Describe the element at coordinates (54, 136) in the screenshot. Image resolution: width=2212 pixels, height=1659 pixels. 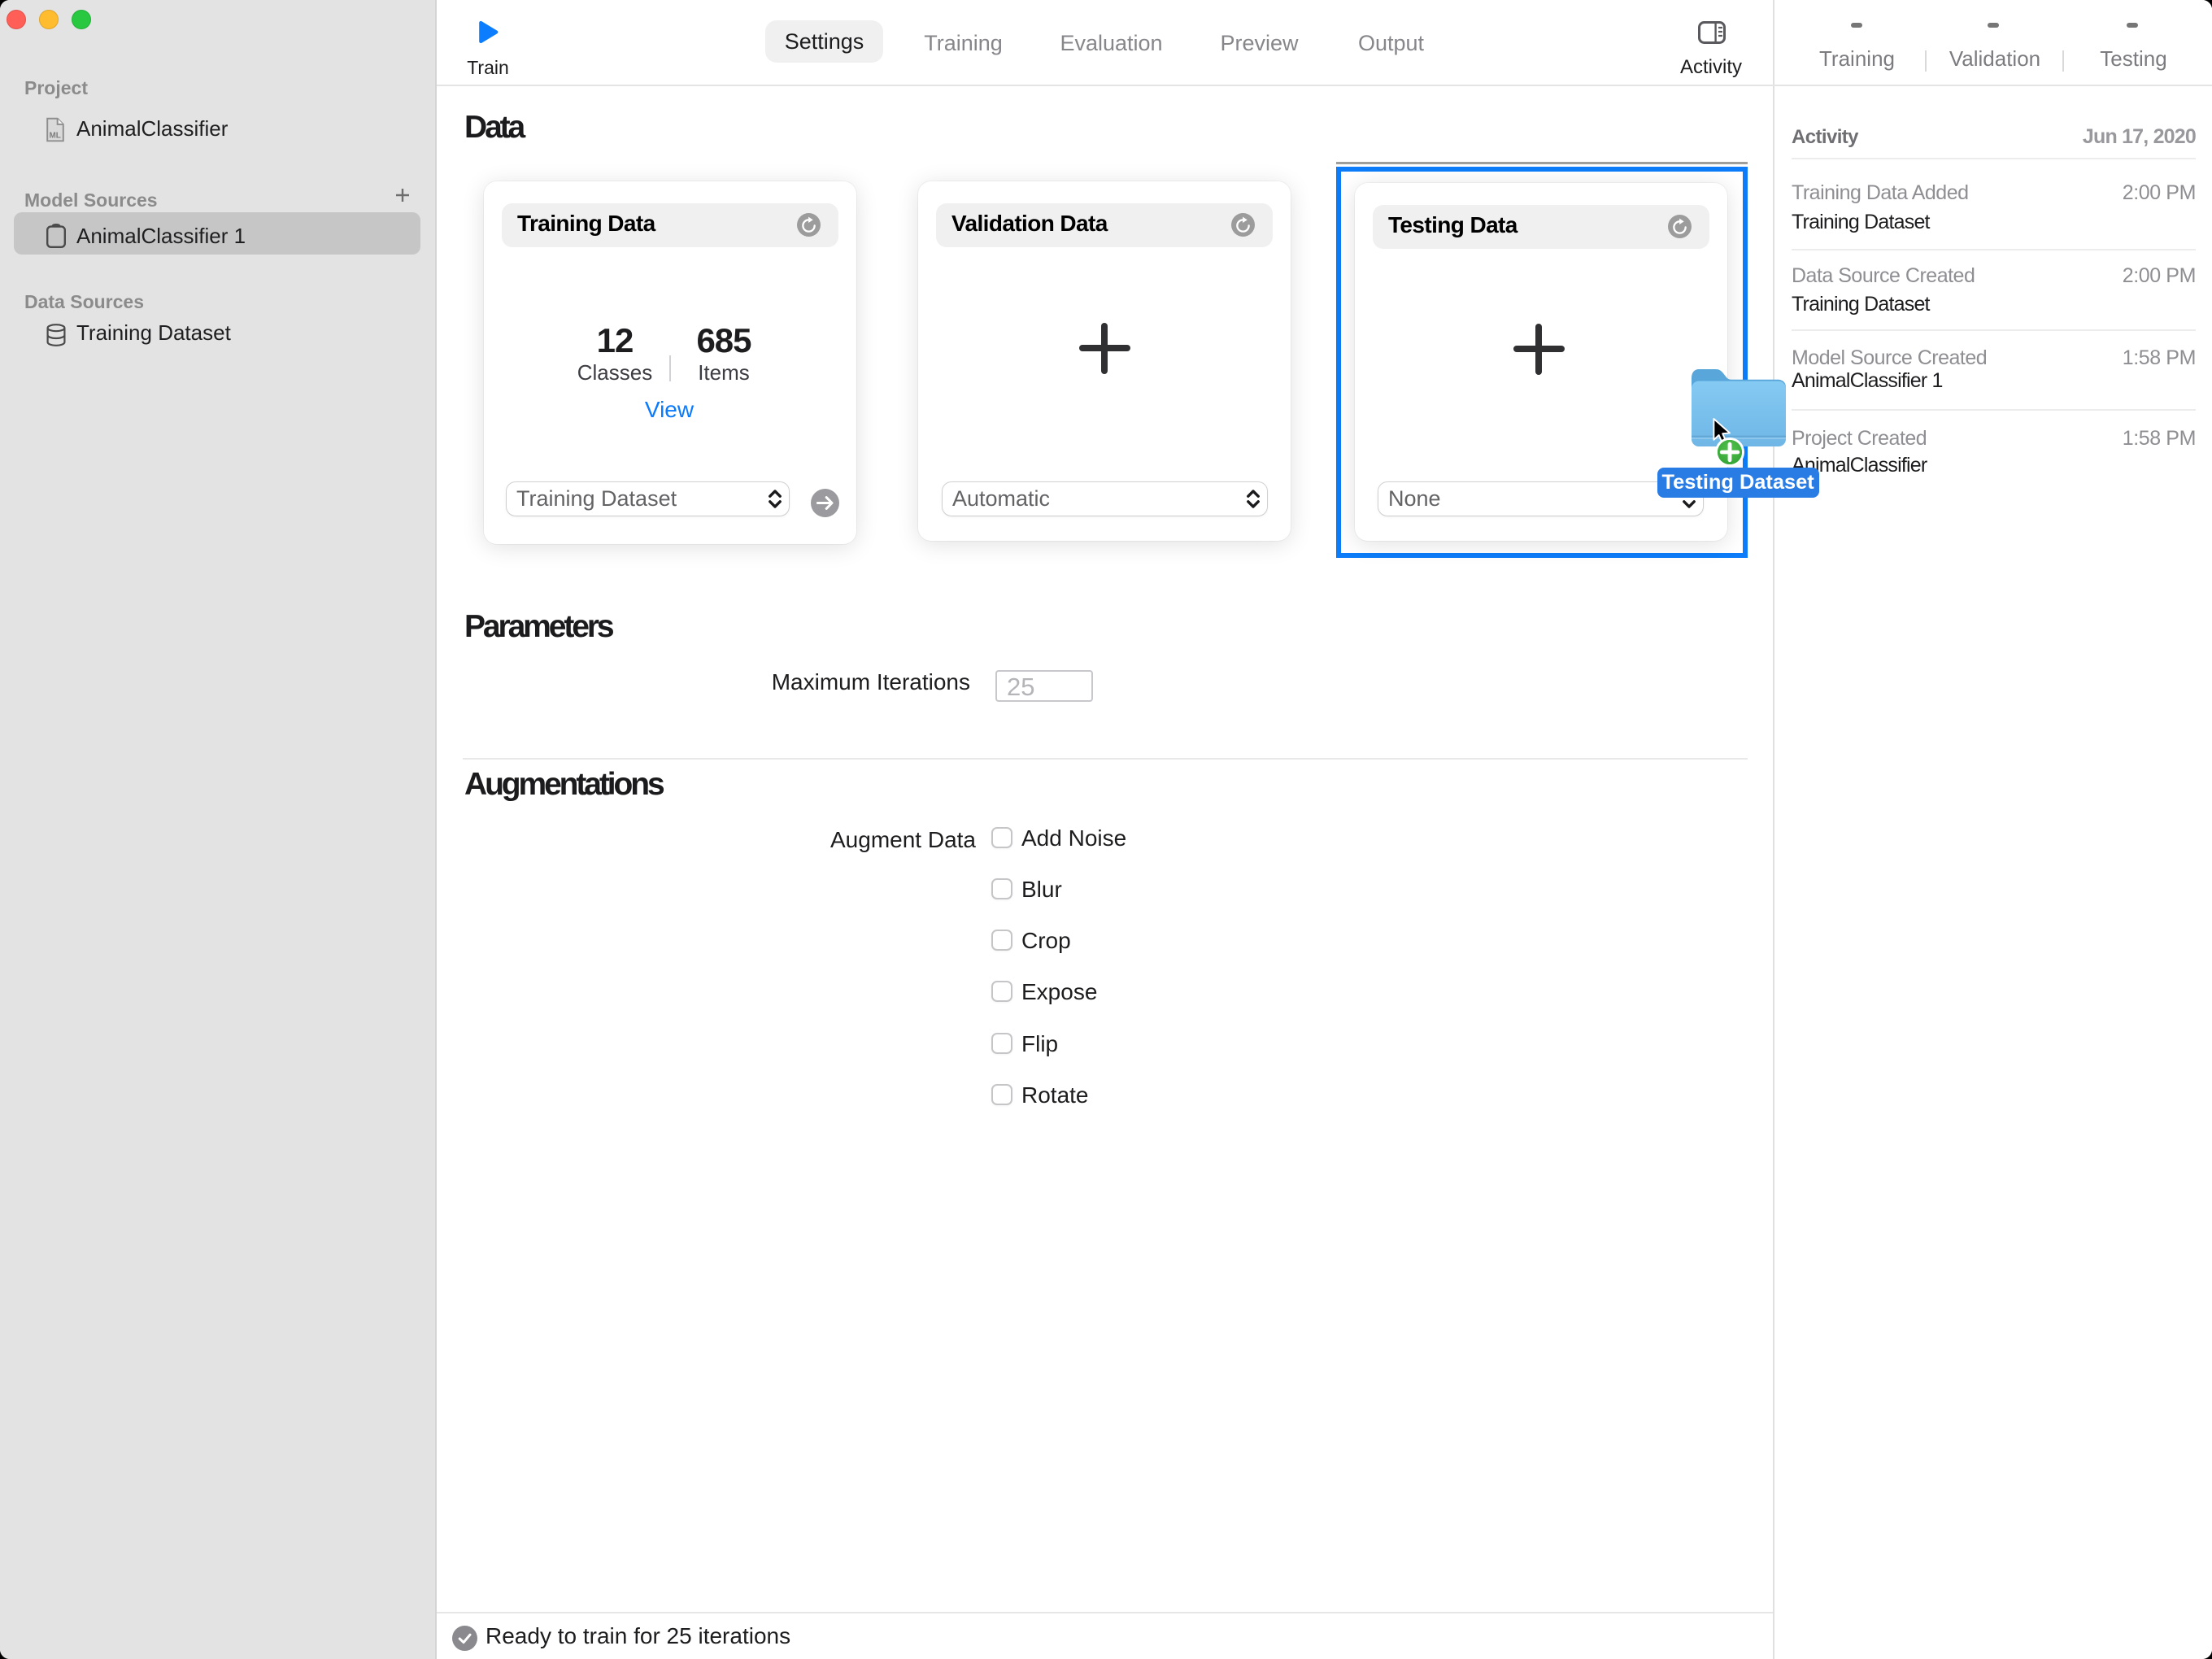
I see `svg-text: ML` at that location.